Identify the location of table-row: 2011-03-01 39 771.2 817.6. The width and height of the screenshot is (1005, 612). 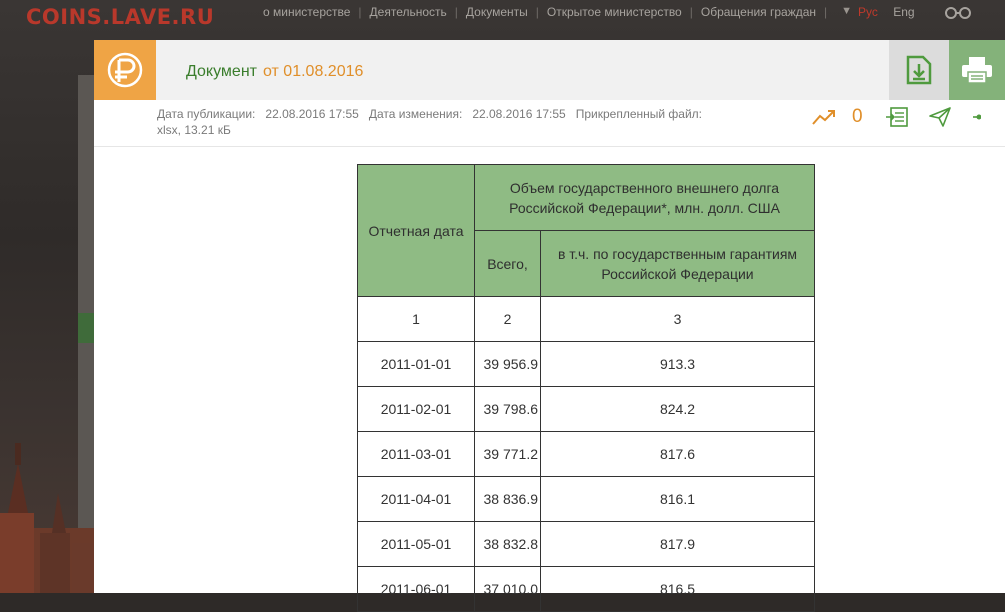
(586, 454).